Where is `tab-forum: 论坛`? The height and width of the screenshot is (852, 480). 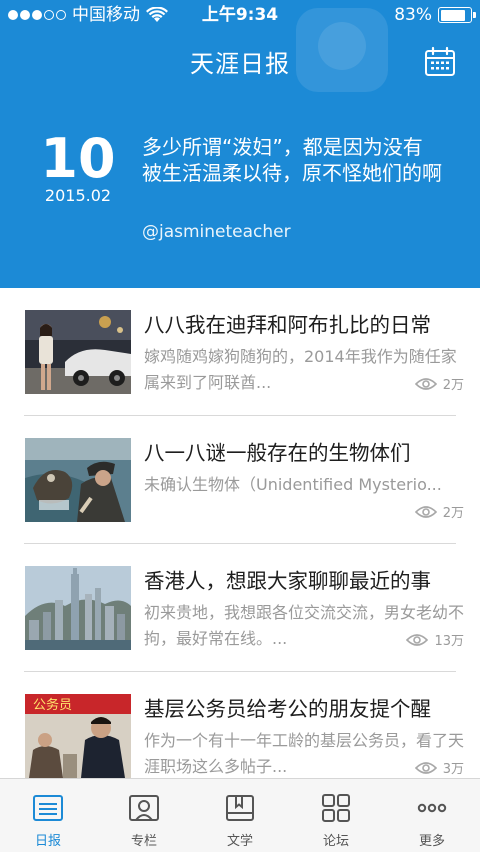
tab-forum: 论坛 is located at coordinates (336, 815).